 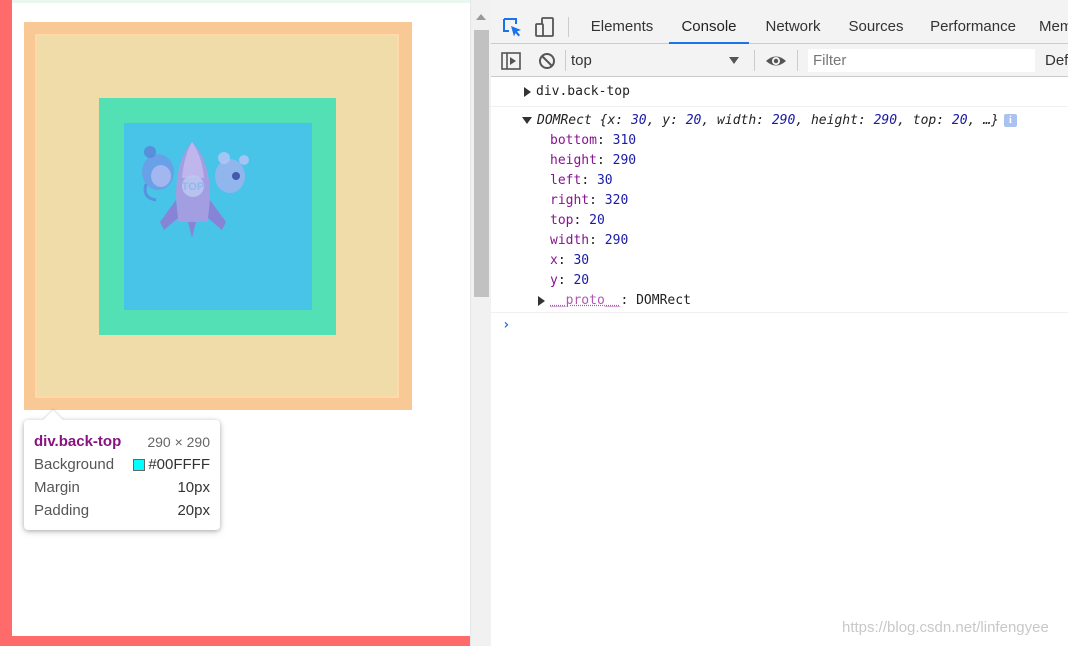 What do you see at coordinates (1056, 60) in the screenshot?
I see `log-levels-dropdown: Def` at bounding box center [1056, 60].